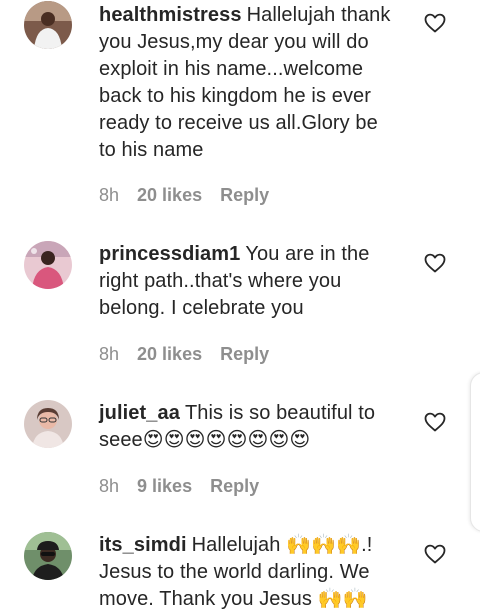 This screenshot has width=480, height=614. Describe the element at coordinates (143, 545) in the screenshot. I see `comment-username: its_simdi` at that location.